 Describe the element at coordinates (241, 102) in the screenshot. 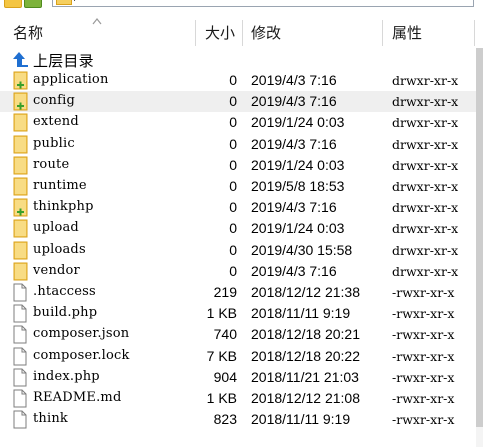

I see `file-row: config 0 2019/4/3 7:16 drwxr-xr-x` at that location.